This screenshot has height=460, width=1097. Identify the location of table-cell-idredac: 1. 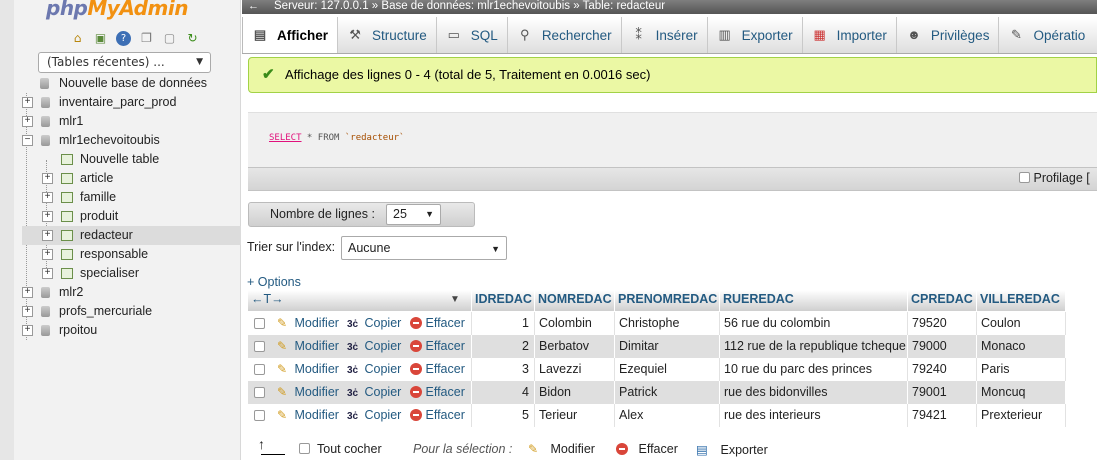
(503, 323).